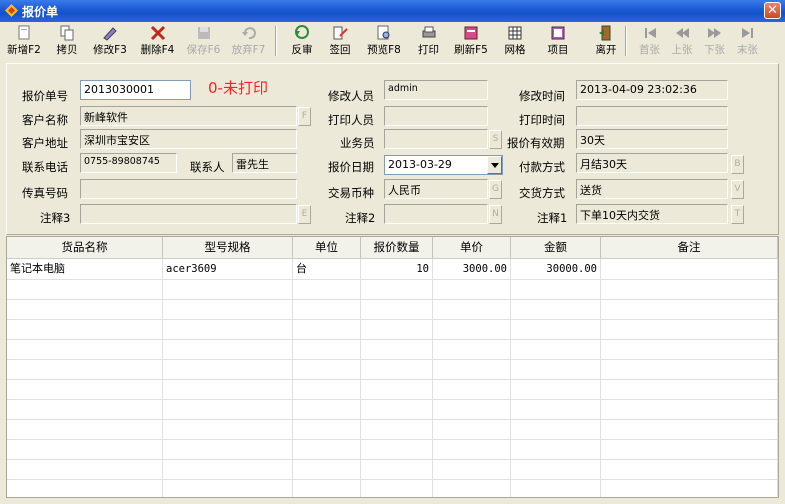  Describe the element at coordinates (436, 116) in the screenshot. I see `printer-field` at that location.